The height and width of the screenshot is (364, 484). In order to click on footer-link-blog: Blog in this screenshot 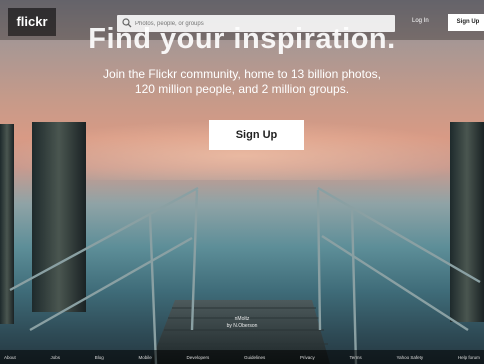, I will do `click(99, 357)`.